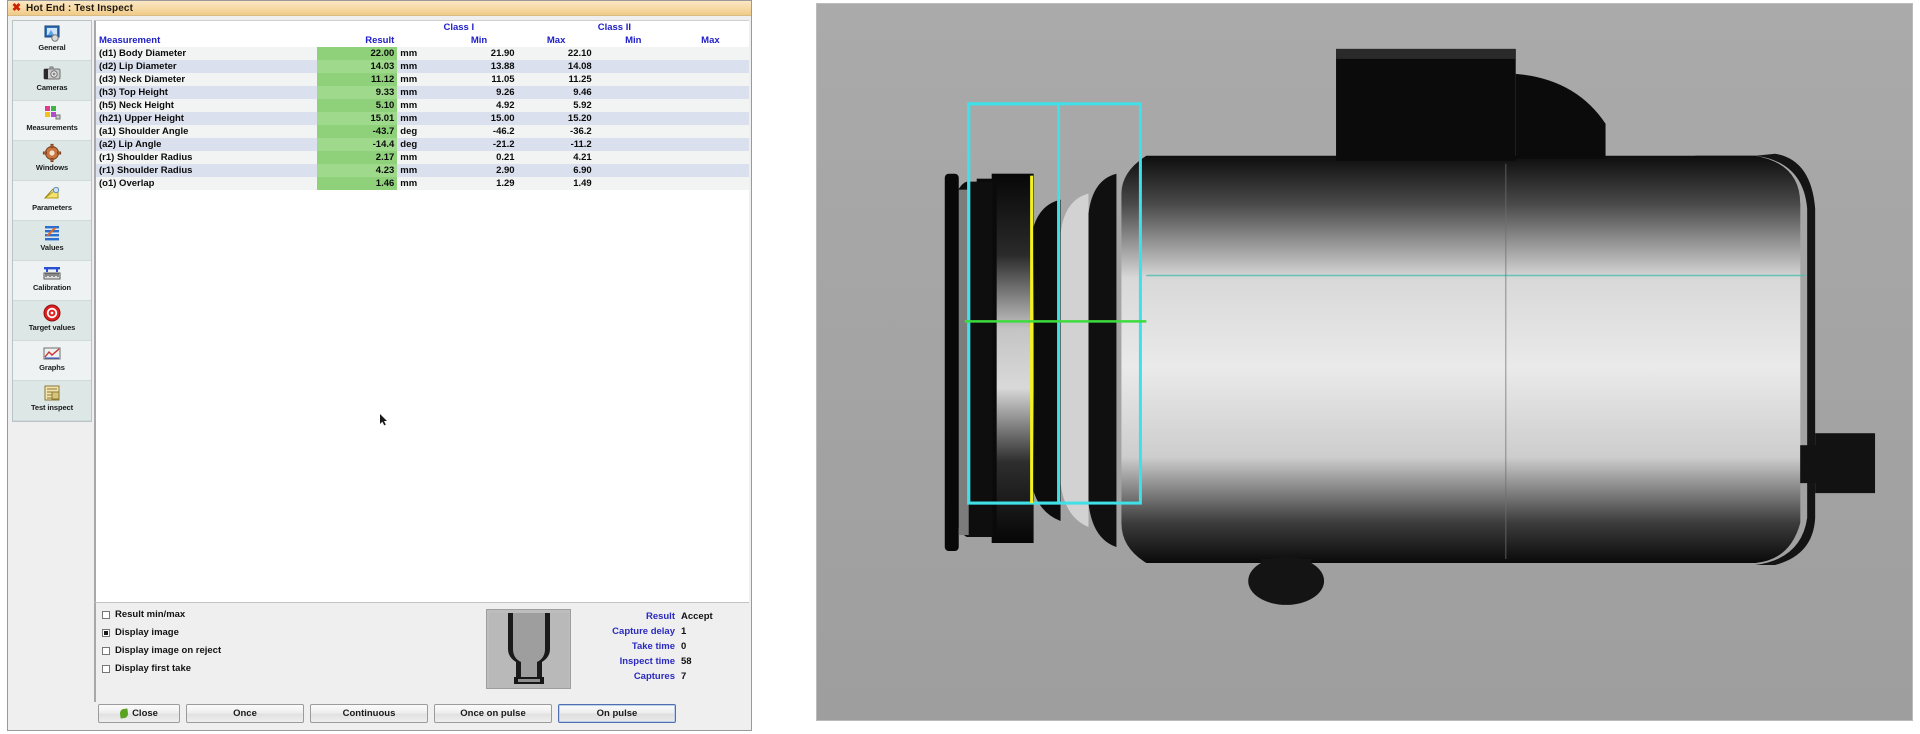 This screenshot has width=1920, height=734. Describe the element at coordinates (422, 66) in the screenshot. I see `table-row: (d2) Lip Diameter 14.03 mm 13.88 14.08` at that location.